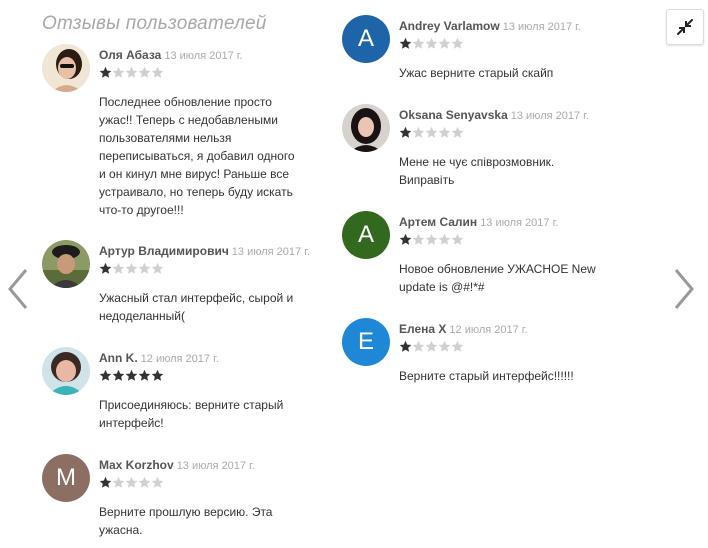 This screenshot has width=708, height=548. I want to click on review-author: Andrey Varlamow, so click(449, 26).